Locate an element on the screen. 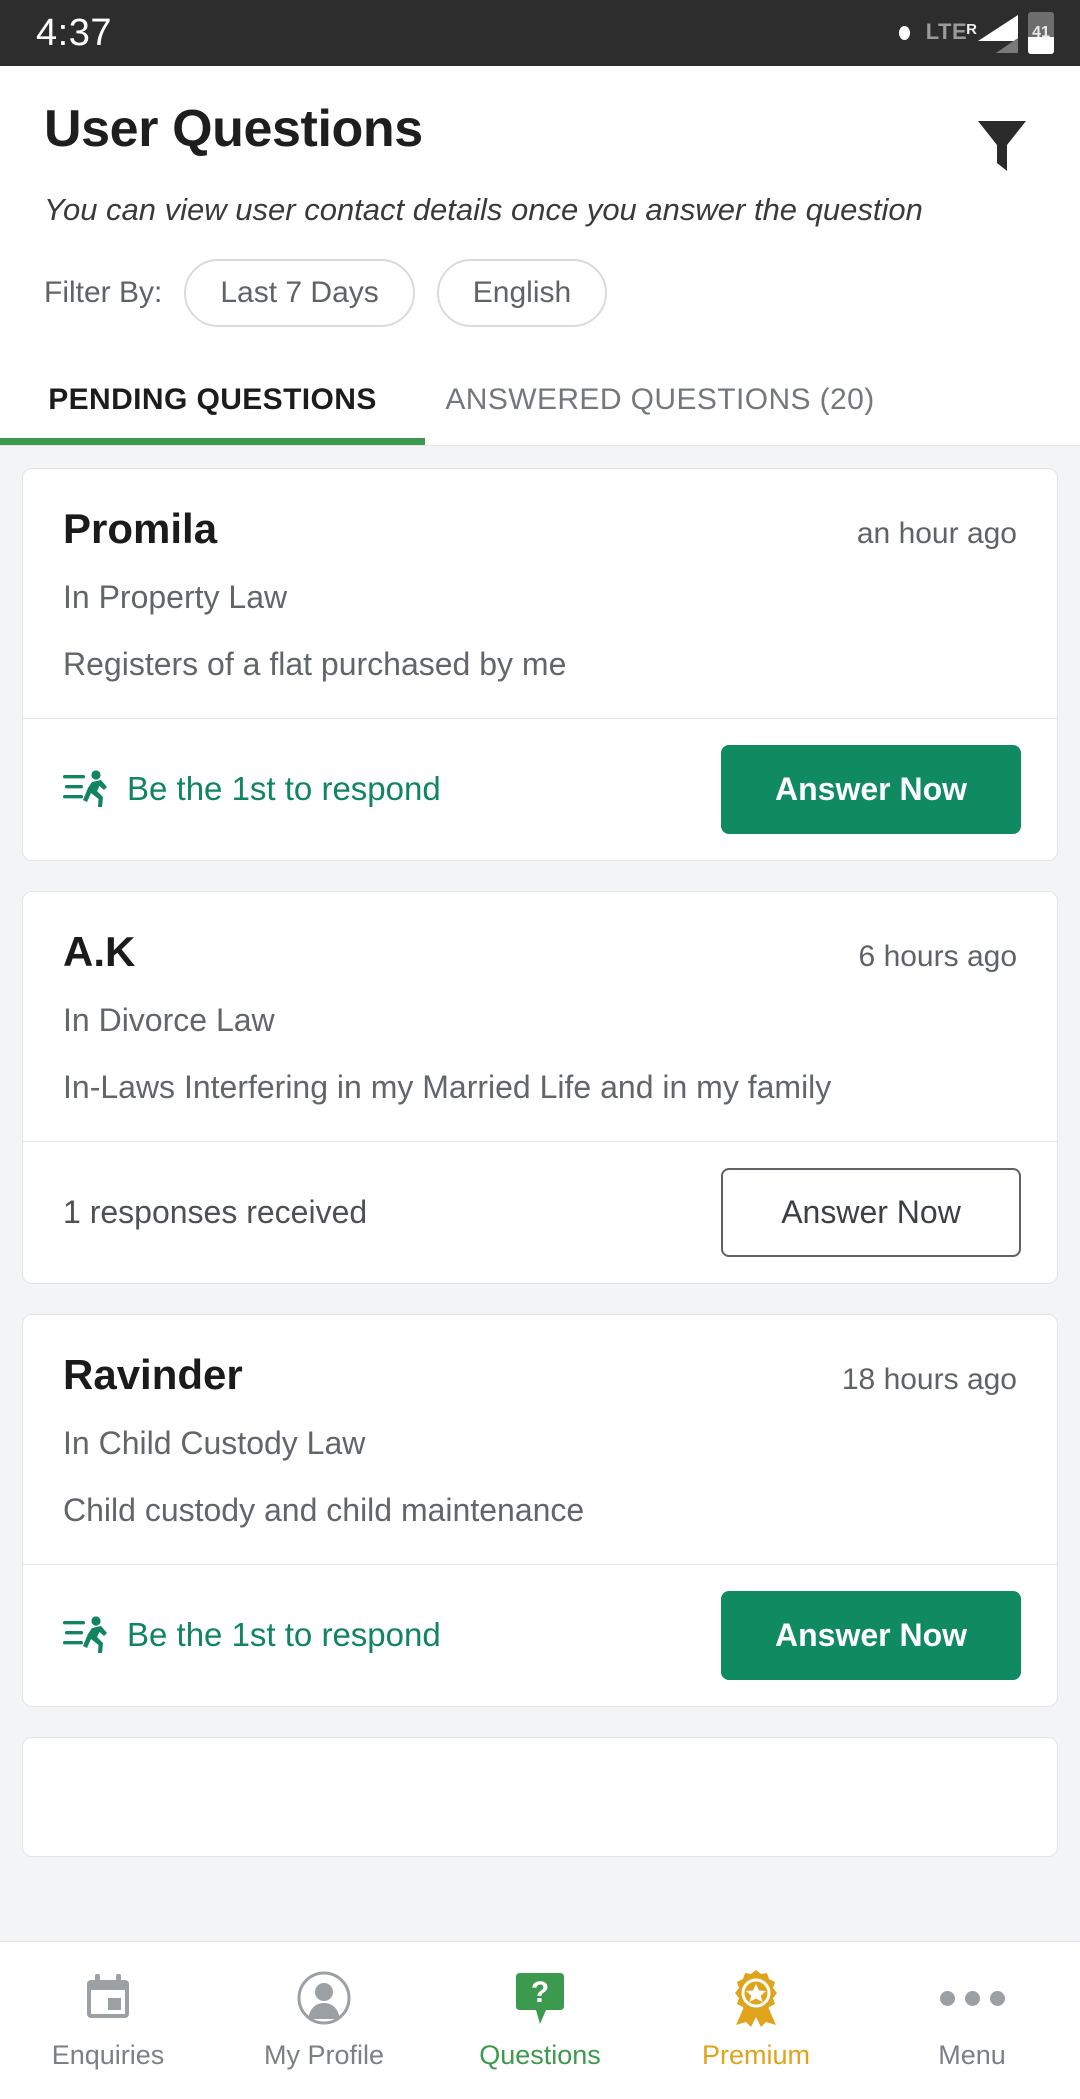 This screenshot has height=2099, width=1080. question-timestamp: 18 hours ago is located at coordinates (929, 1379).